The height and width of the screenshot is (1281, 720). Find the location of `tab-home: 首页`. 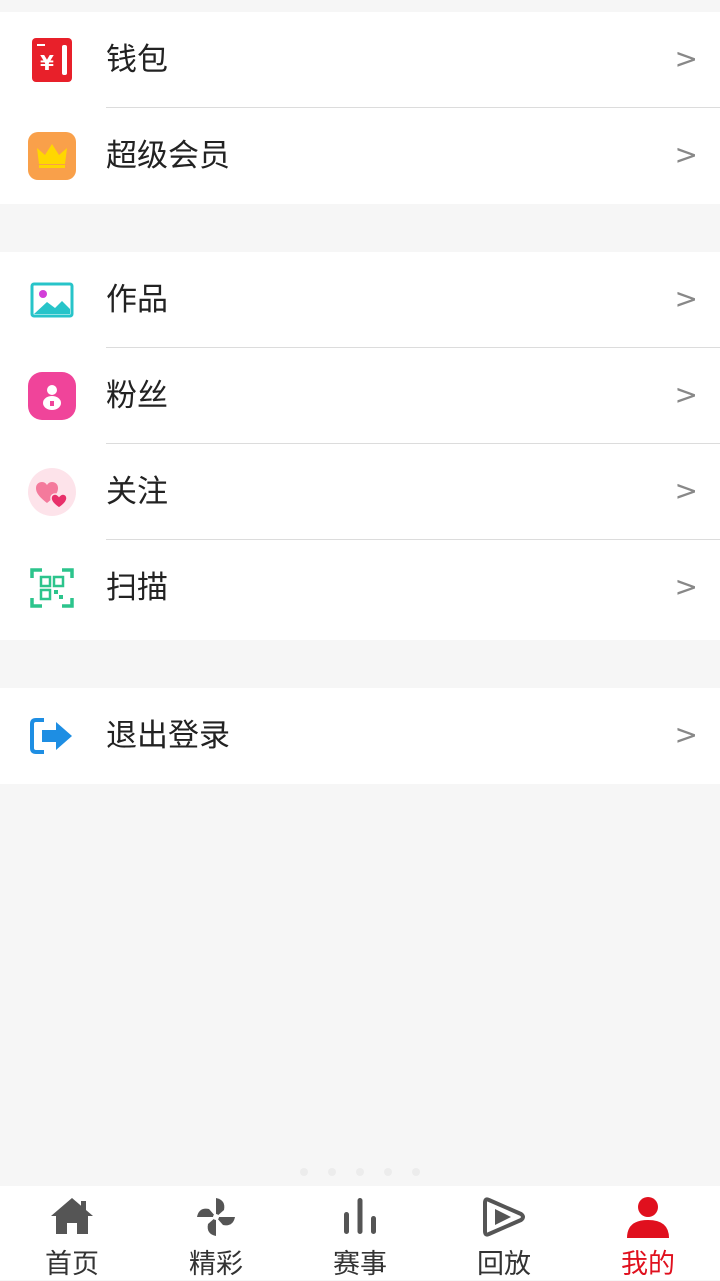

tab-home: 首页 is located at coordinates (72, 1233).